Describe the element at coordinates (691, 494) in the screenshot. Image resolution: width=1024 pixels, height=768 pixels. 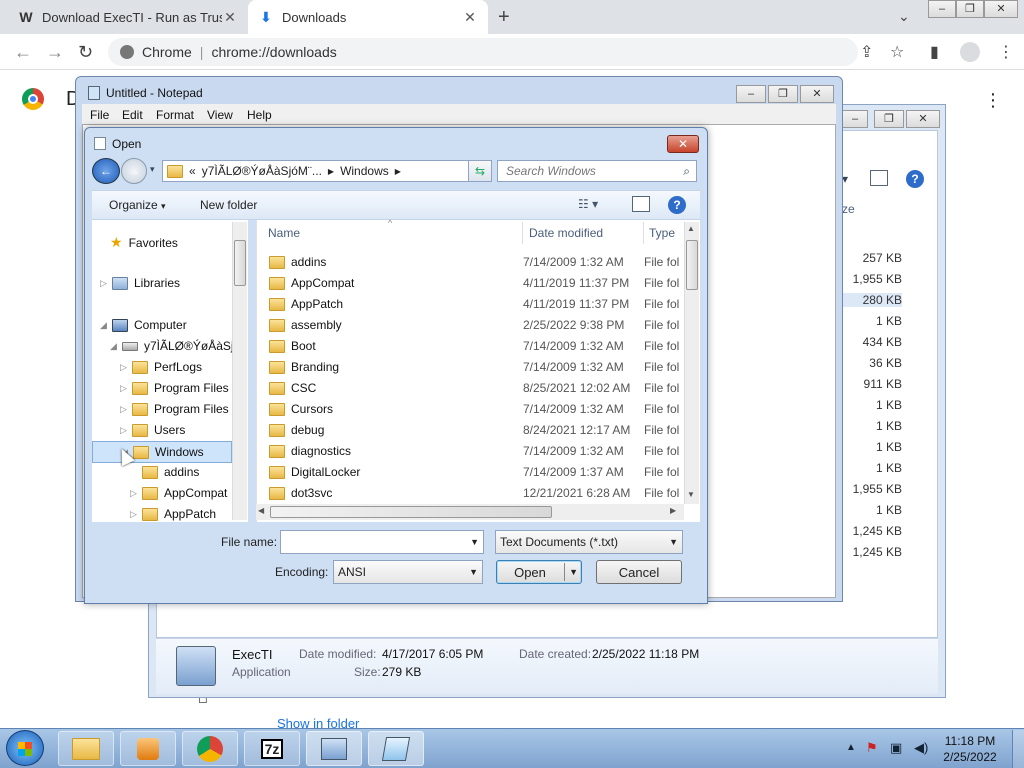
I see `scroll-down-icon: ▼` at that location.